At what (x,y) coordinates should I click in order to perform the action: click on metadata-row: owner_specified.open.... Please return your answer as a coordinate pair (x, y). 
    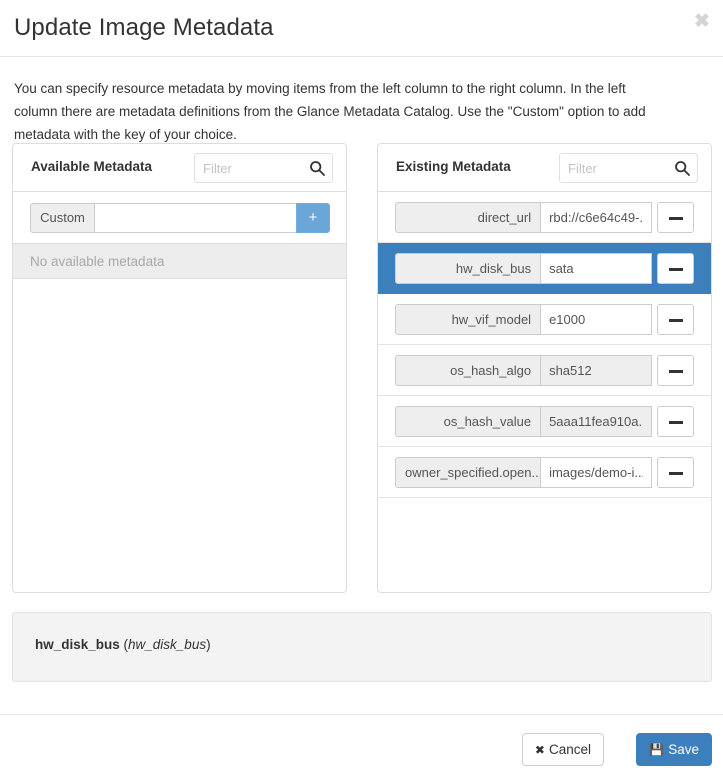
    Looking at the image, I should click on (544, 472).